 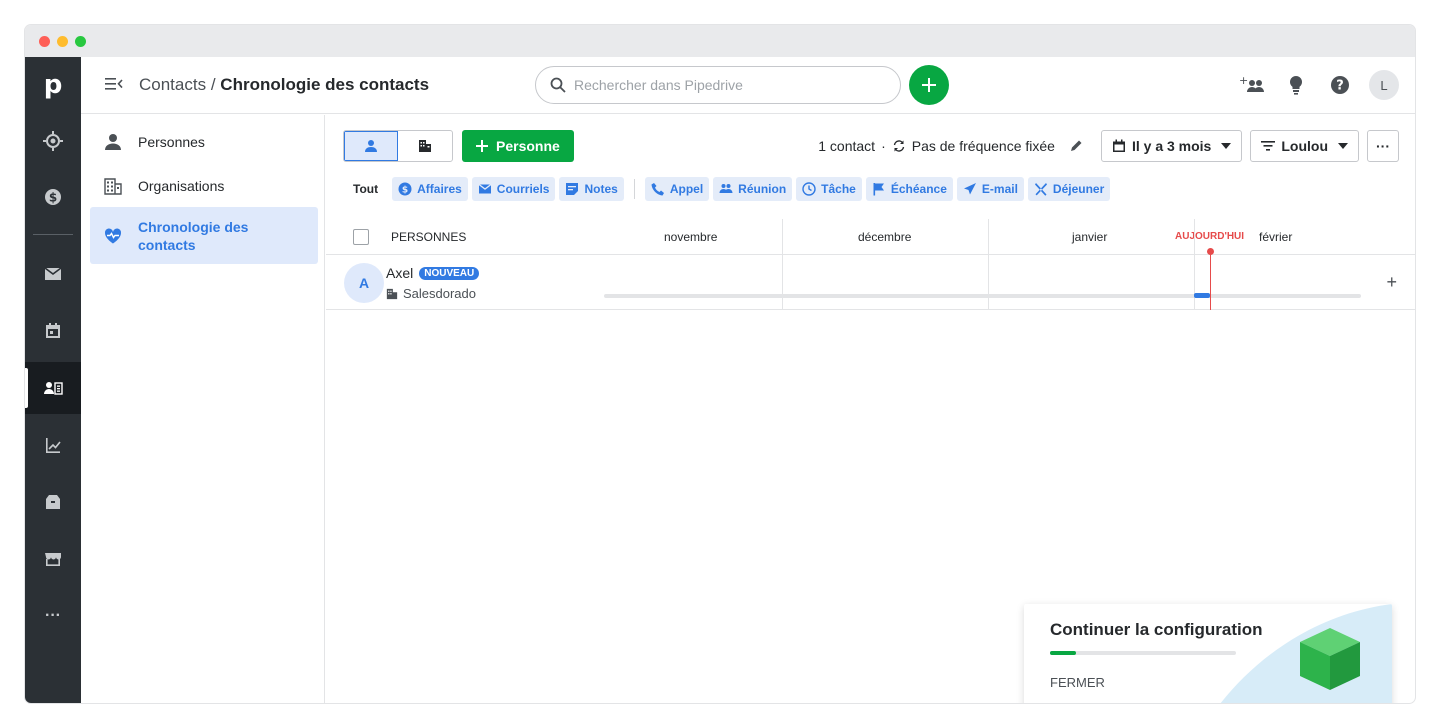 I want to click on ideas-button, so click(x=1296, y=85).